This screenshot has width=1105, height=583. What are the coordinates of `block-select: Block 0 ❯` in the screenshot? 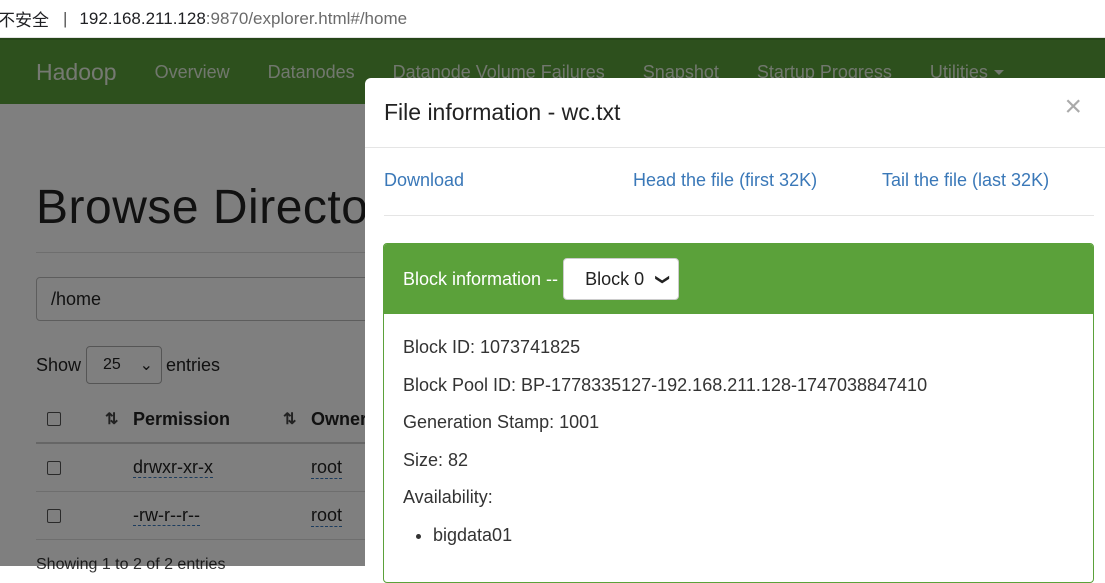 It's located at (621, 279).